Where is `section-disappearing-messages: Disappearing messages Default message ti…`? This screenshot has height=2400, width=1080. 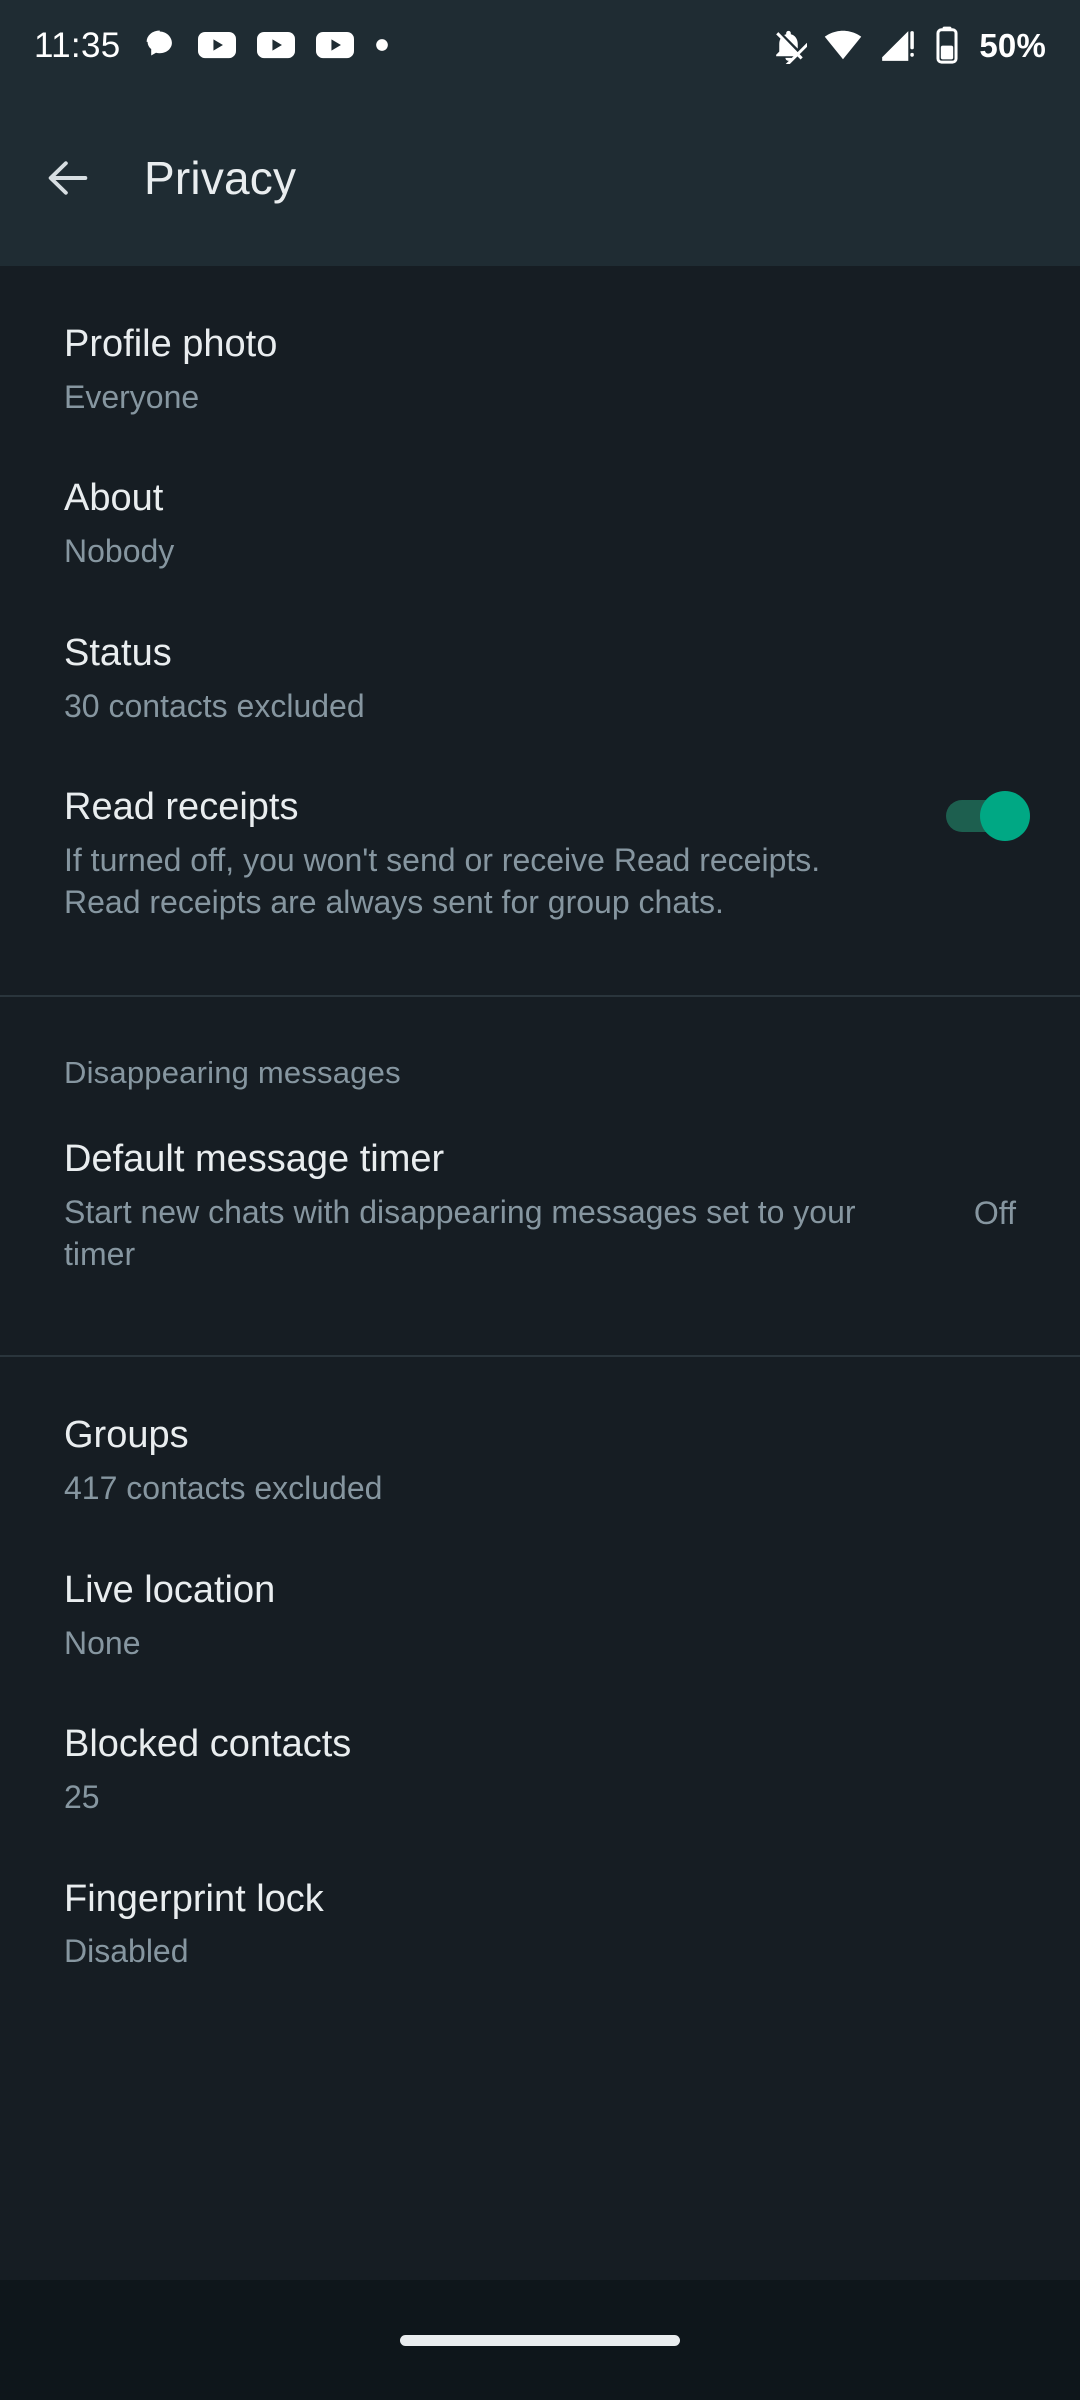 section-disappearing-messages: Disappearing messages Default message ti… is located at coordinates (540, 1176).